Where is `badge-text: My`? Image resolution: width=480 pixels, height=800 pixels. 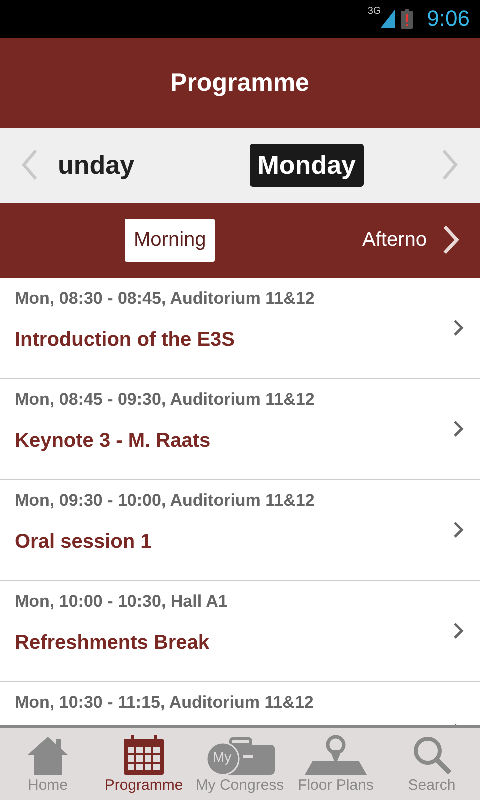
badge-text: My is located at coordinates (222, 757).